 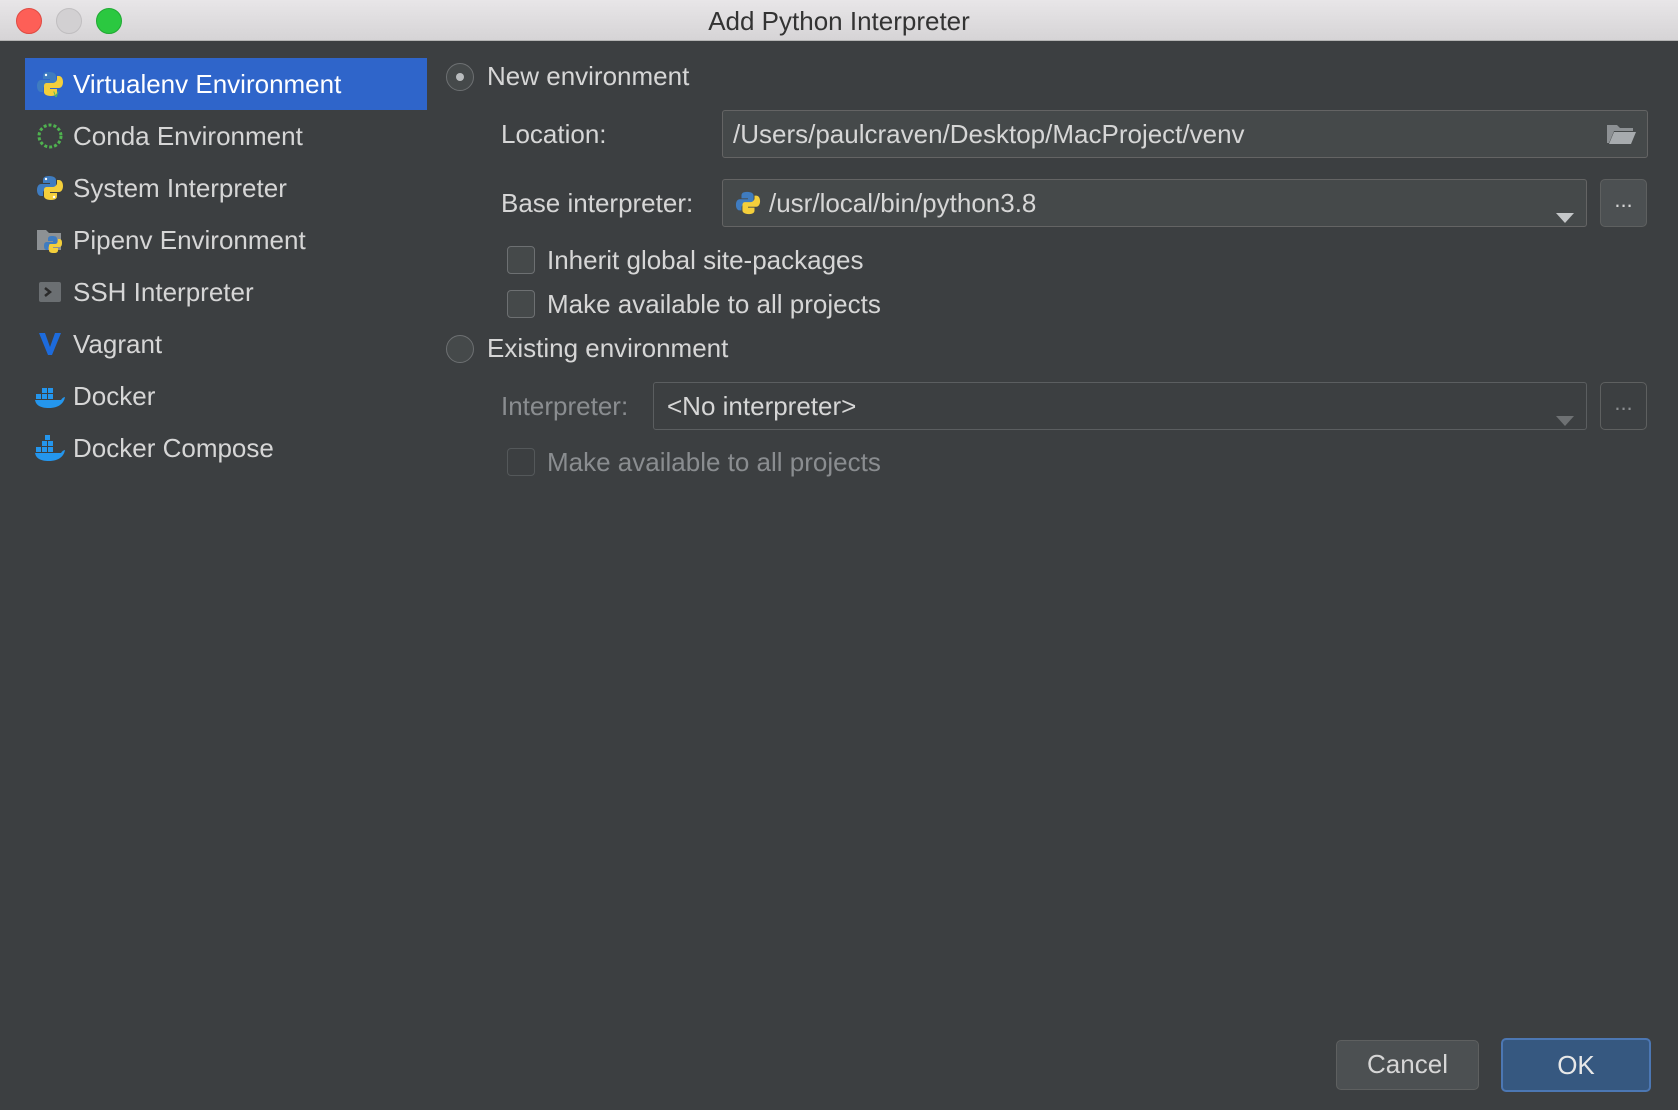 What do you see at coordinates (173, 447) in the screenshot?
I see `sidebar-item-label: Docker Compose` at bounding box center [173, 447].